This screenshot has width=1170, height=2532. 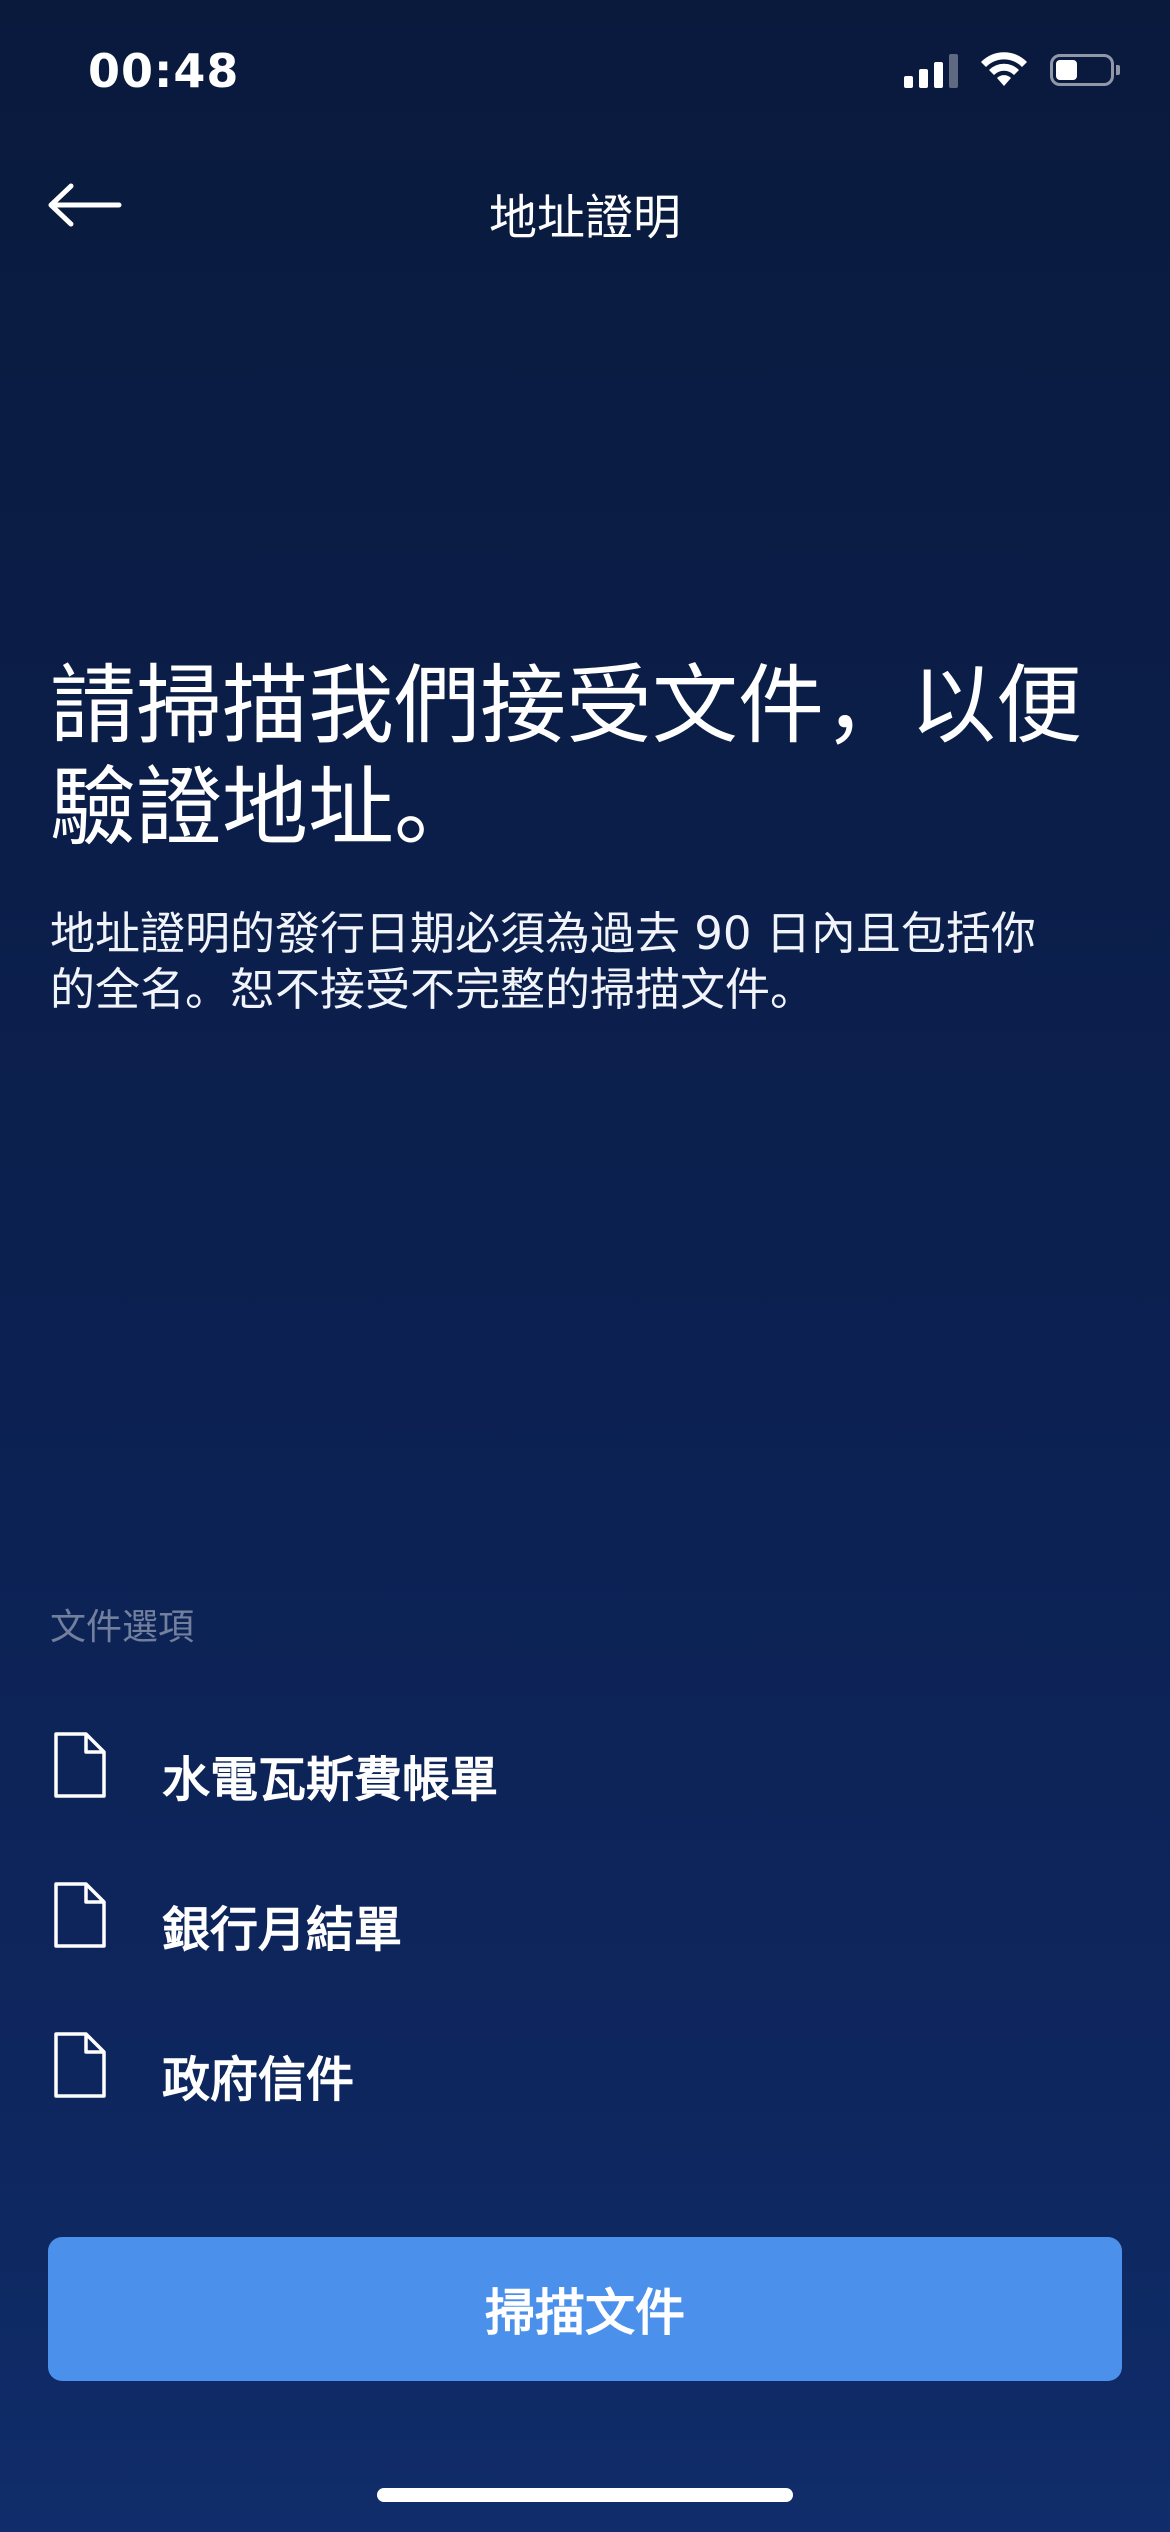 I want to click on list-item-bank-statement: 銀行月結單, so click(x=585, y=1915).